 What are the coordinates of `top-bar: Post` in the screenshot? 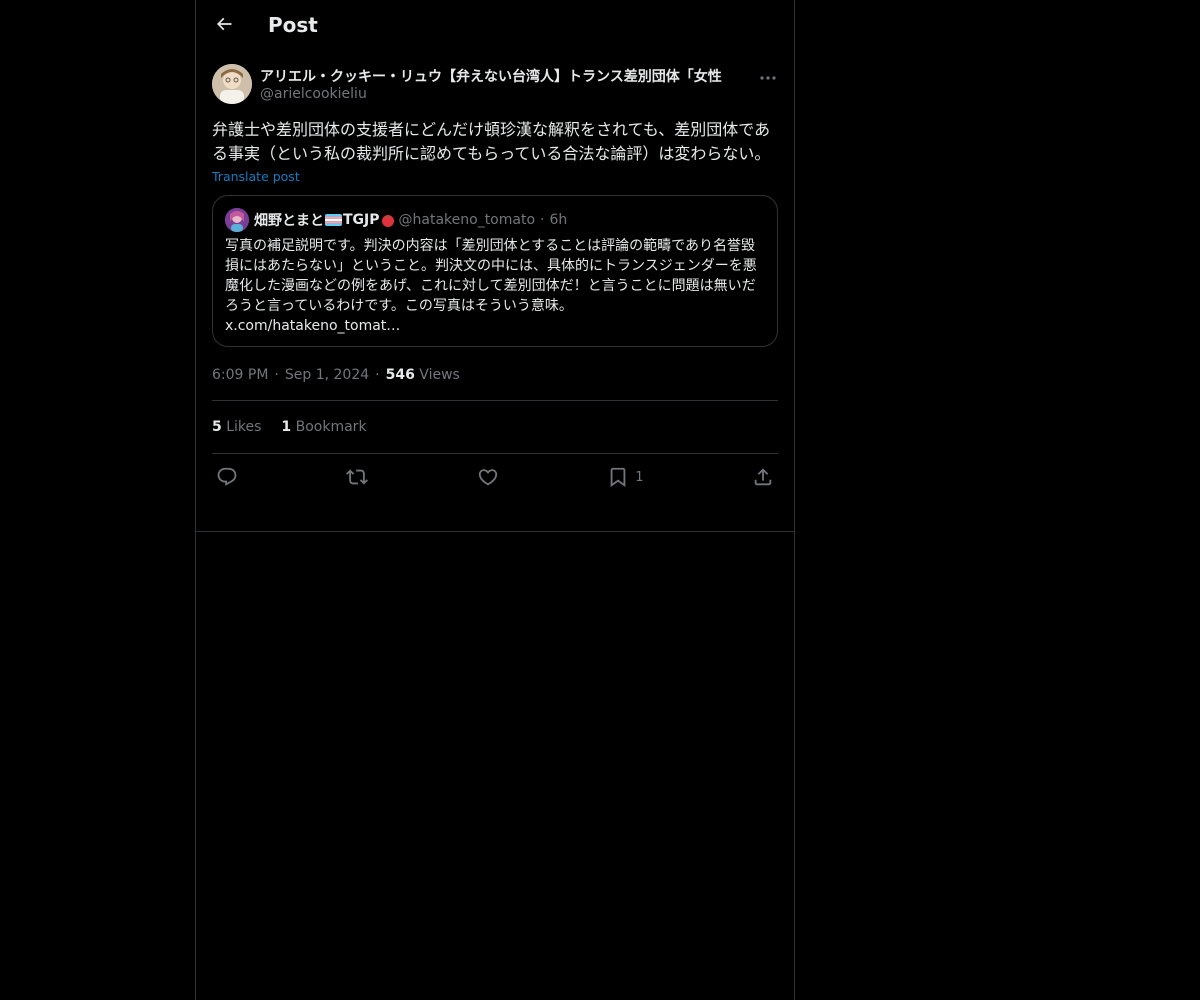 It's located at (495, 26).